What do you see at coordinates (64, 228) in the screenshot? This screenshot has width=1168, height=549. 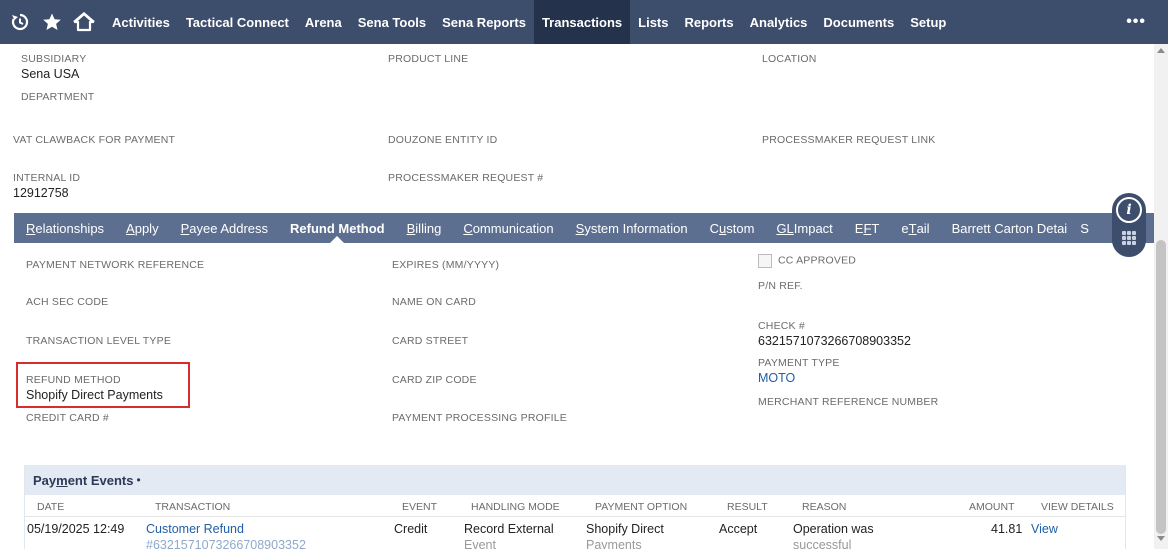 I see `tab-relationships: Relationships` at bounding box center [64, 228].